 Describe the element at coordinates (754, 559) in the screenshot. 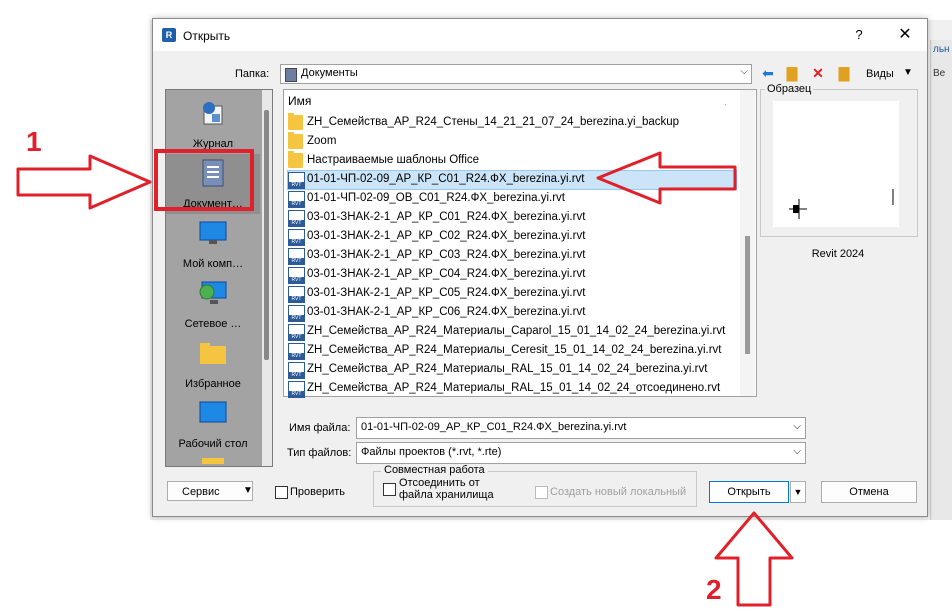

I see `arrow-up-icon` at that location.